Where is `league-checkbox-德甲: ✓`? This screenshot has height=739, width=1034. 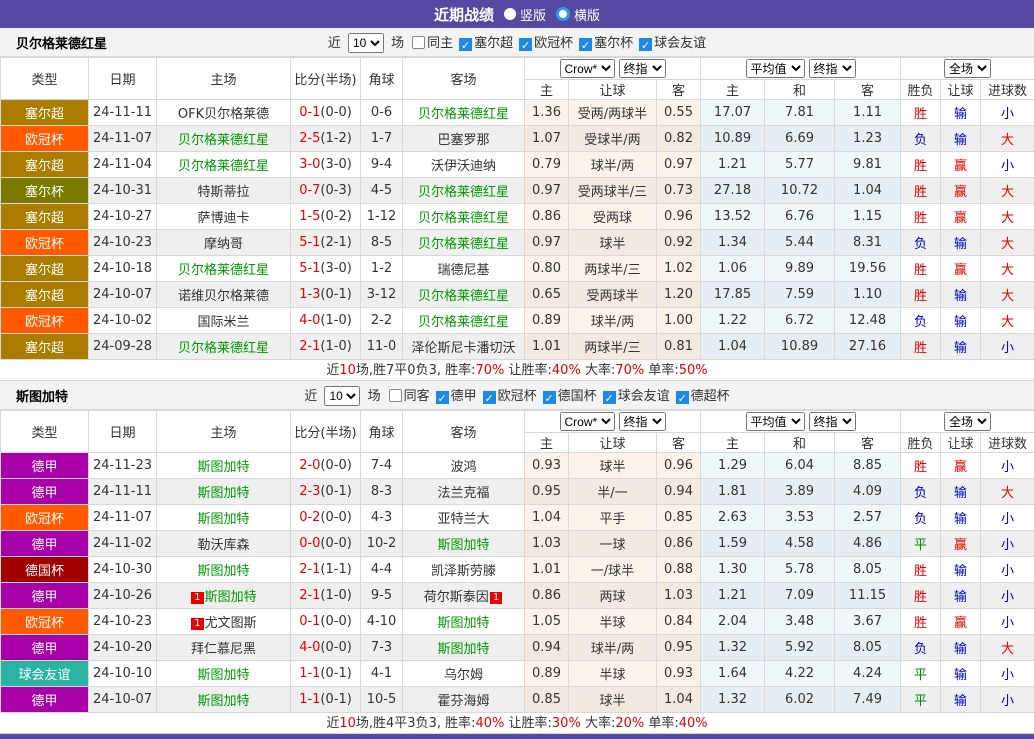
league-checkbox-德甲: ✓ is located at coordinates (442, 397).